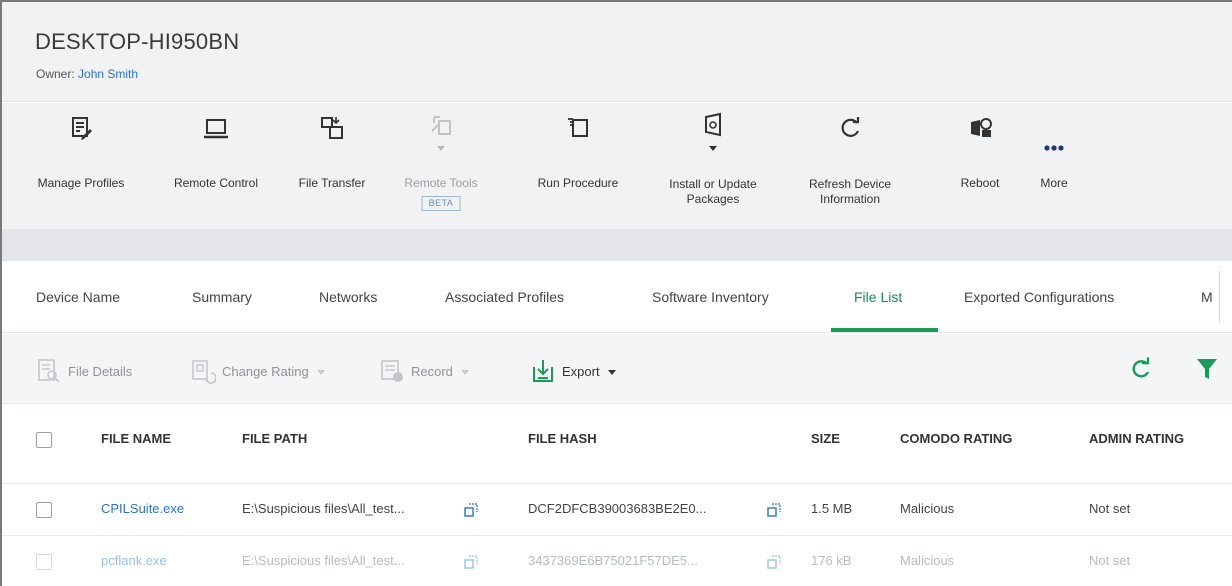 This screenshot has height=586, width=1232. I want to click on tab-networks: Networks, so click(348, 297).